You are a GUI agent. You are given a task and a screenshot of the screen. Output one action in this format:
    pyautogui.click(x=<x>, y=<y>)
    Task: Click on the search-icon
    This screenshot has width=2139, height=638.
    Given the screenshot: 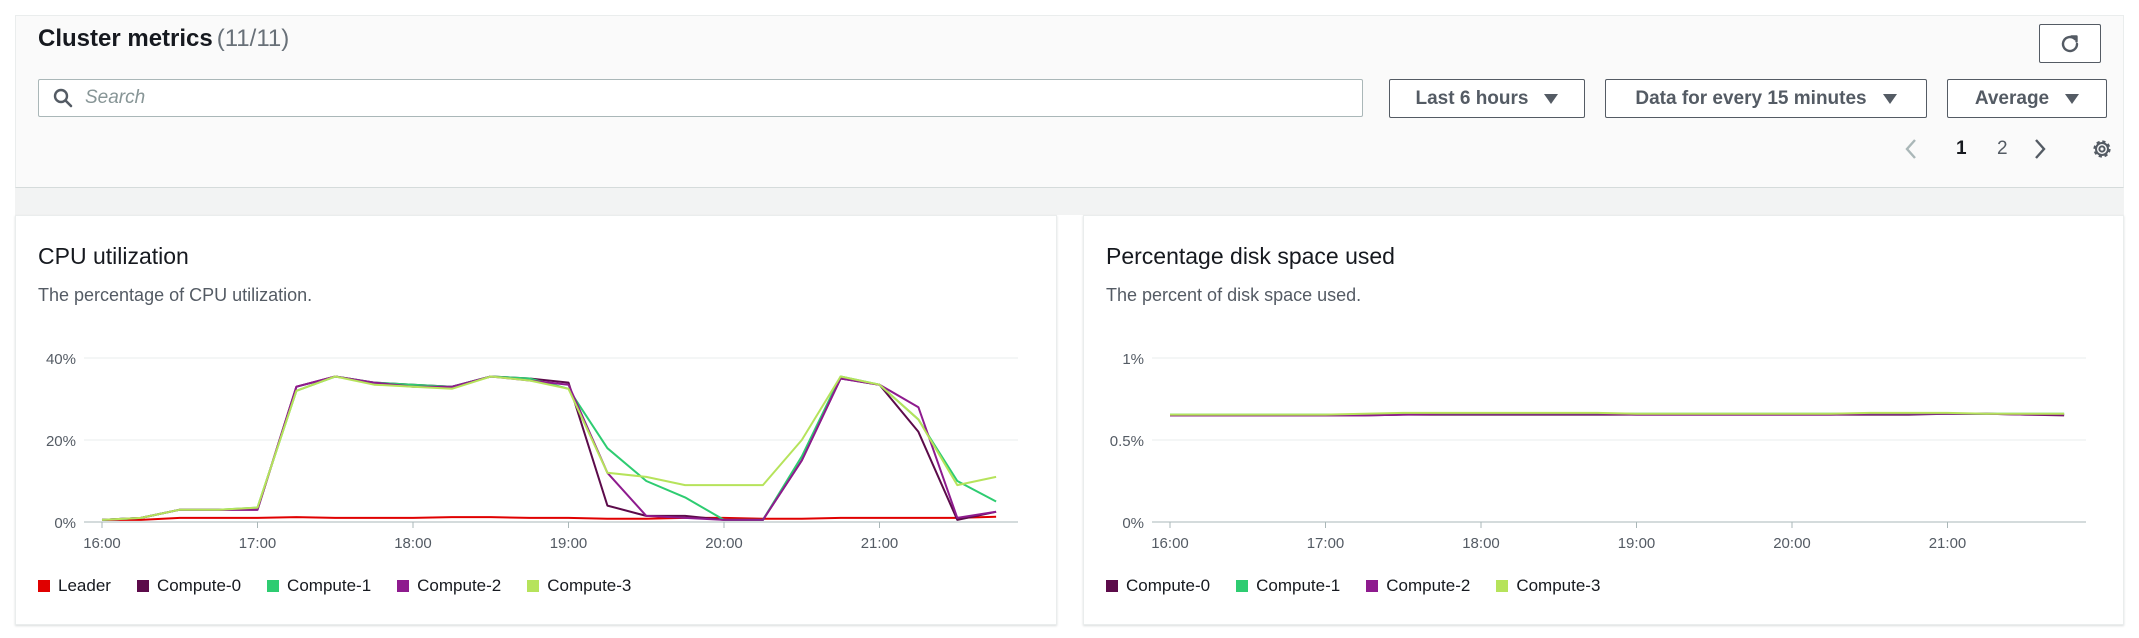 What is the action you would take?
    pyautogui.click(x=63, y=98)
    